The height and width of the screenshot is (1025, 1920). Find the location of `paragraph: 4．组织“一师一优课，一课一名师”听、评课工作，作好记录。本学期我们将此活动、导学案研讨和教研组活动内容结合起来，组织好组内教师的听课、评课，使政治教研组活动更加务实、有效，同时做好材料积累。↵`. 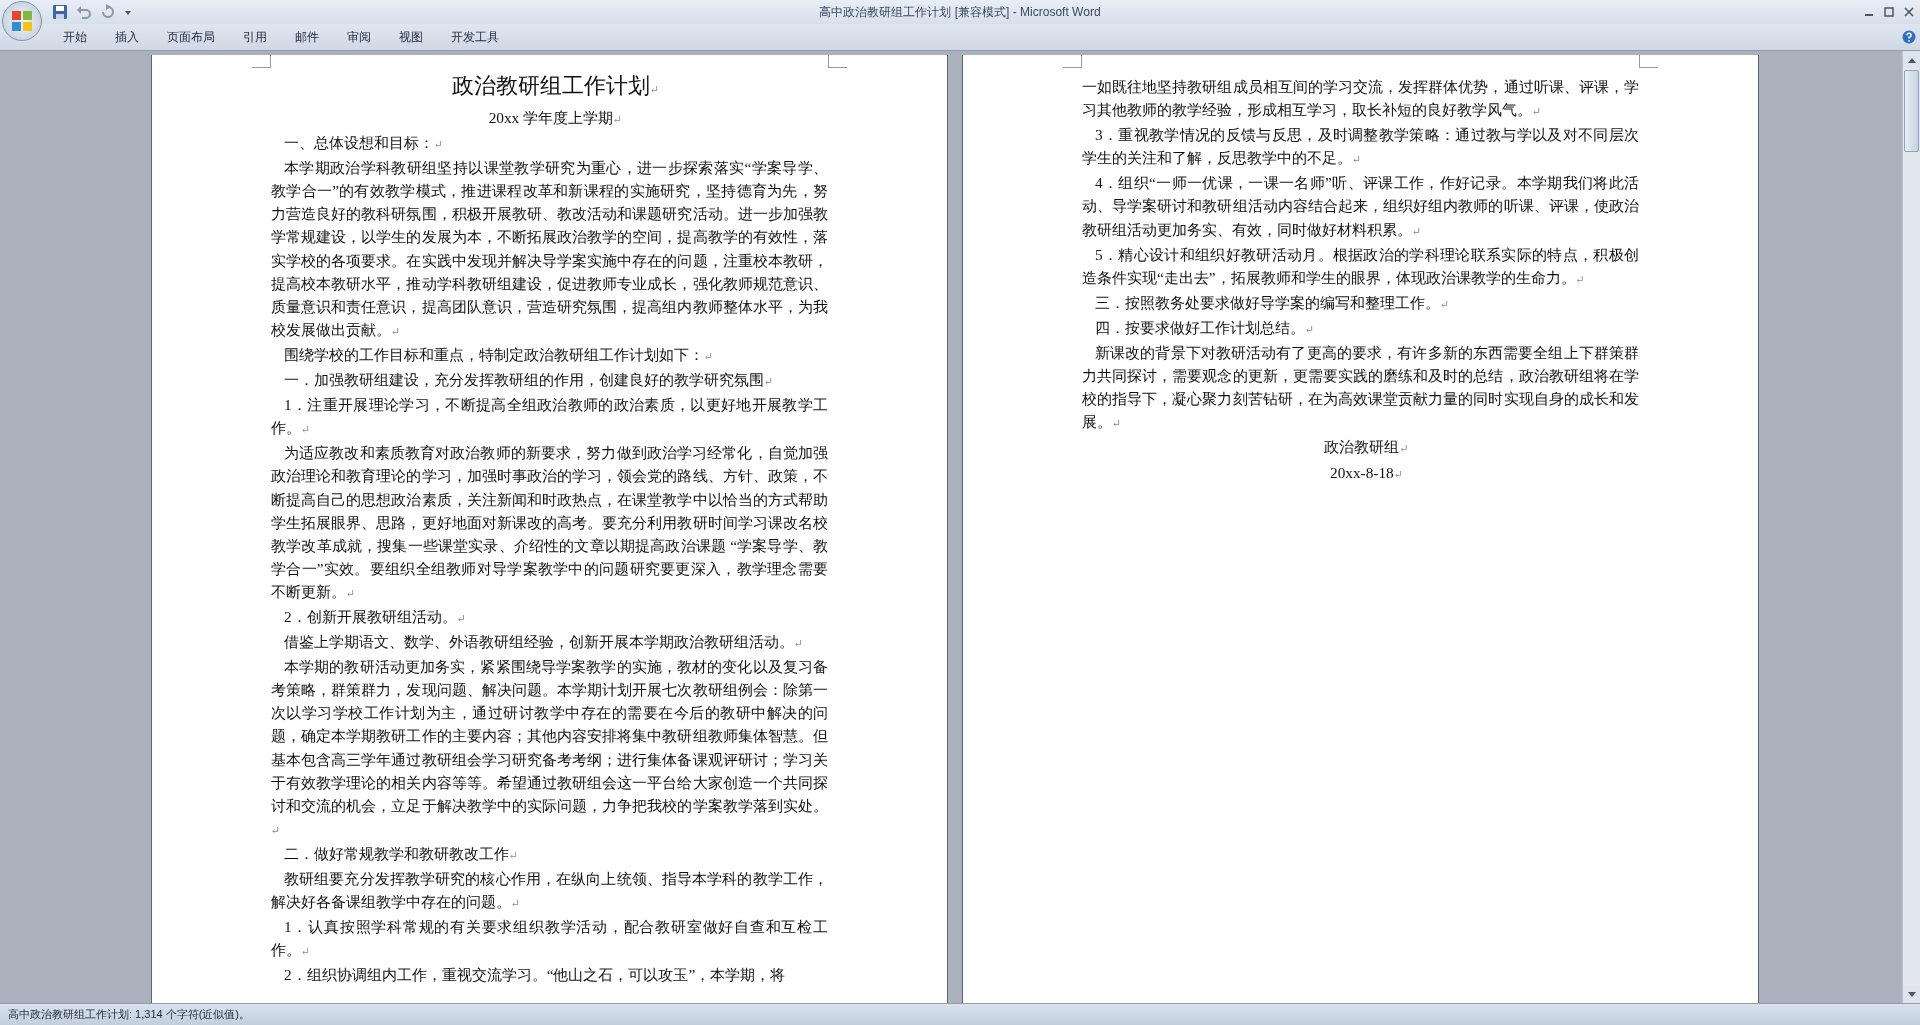

paragraph: 4．组织“一师一优课，一课一名师”听、评课工作，作好记录。本学期我们将此活动、导学案研讨和教研组活动内容结合起来，组织好组内教师的听课、评课，使政治教研组活动更加务实、有效，同时做好材料积累。↵ is located at coordinates (1360, 206).